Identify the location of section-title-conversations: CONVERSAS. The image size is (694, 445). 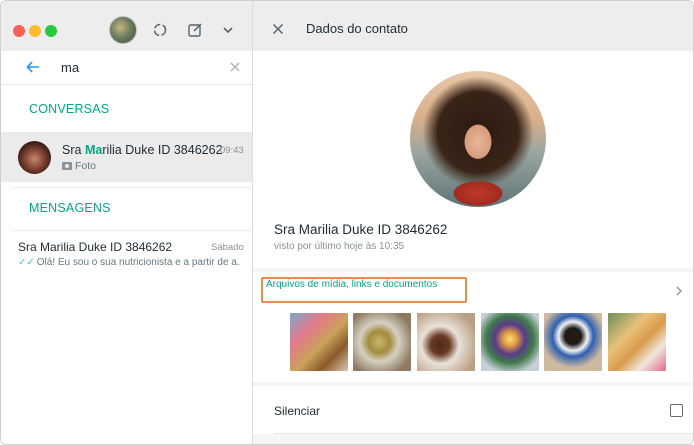
(69, 109).